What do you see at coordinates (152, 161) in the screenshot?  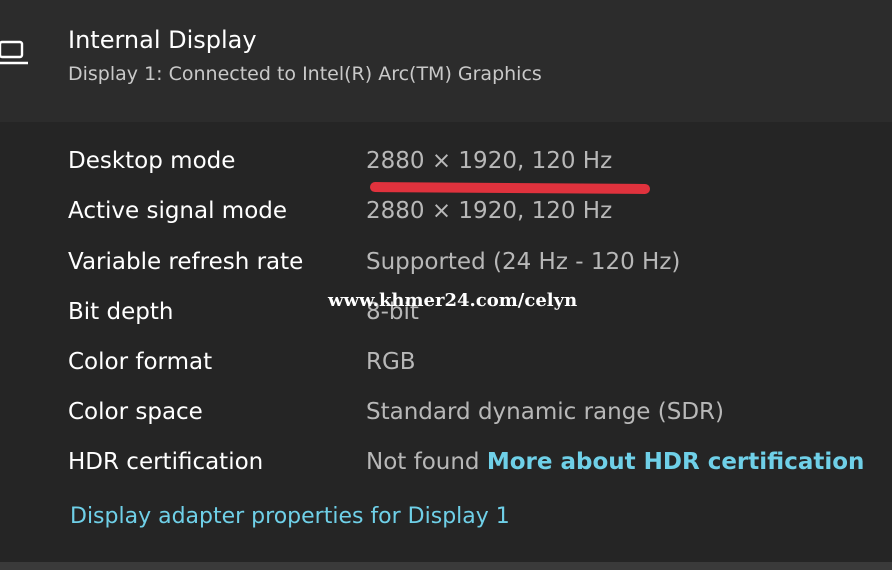 I see `detail-label: Desktop mode` at bounding box center [152, 161].